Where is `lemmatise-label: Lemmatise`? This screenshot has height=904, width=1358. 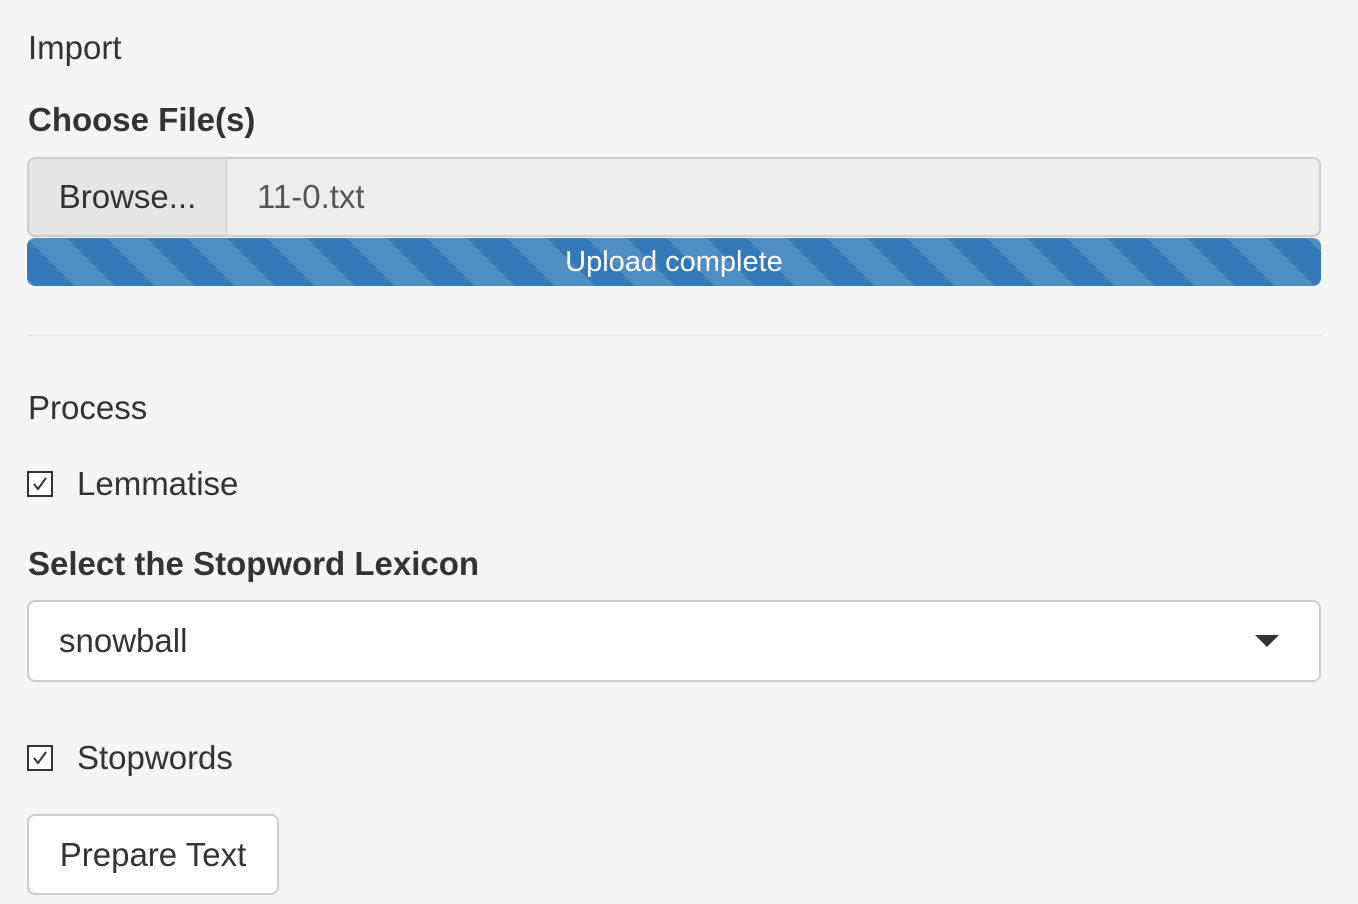
lemmatise-label: Lemmatise is located at coordinates (158, 483).